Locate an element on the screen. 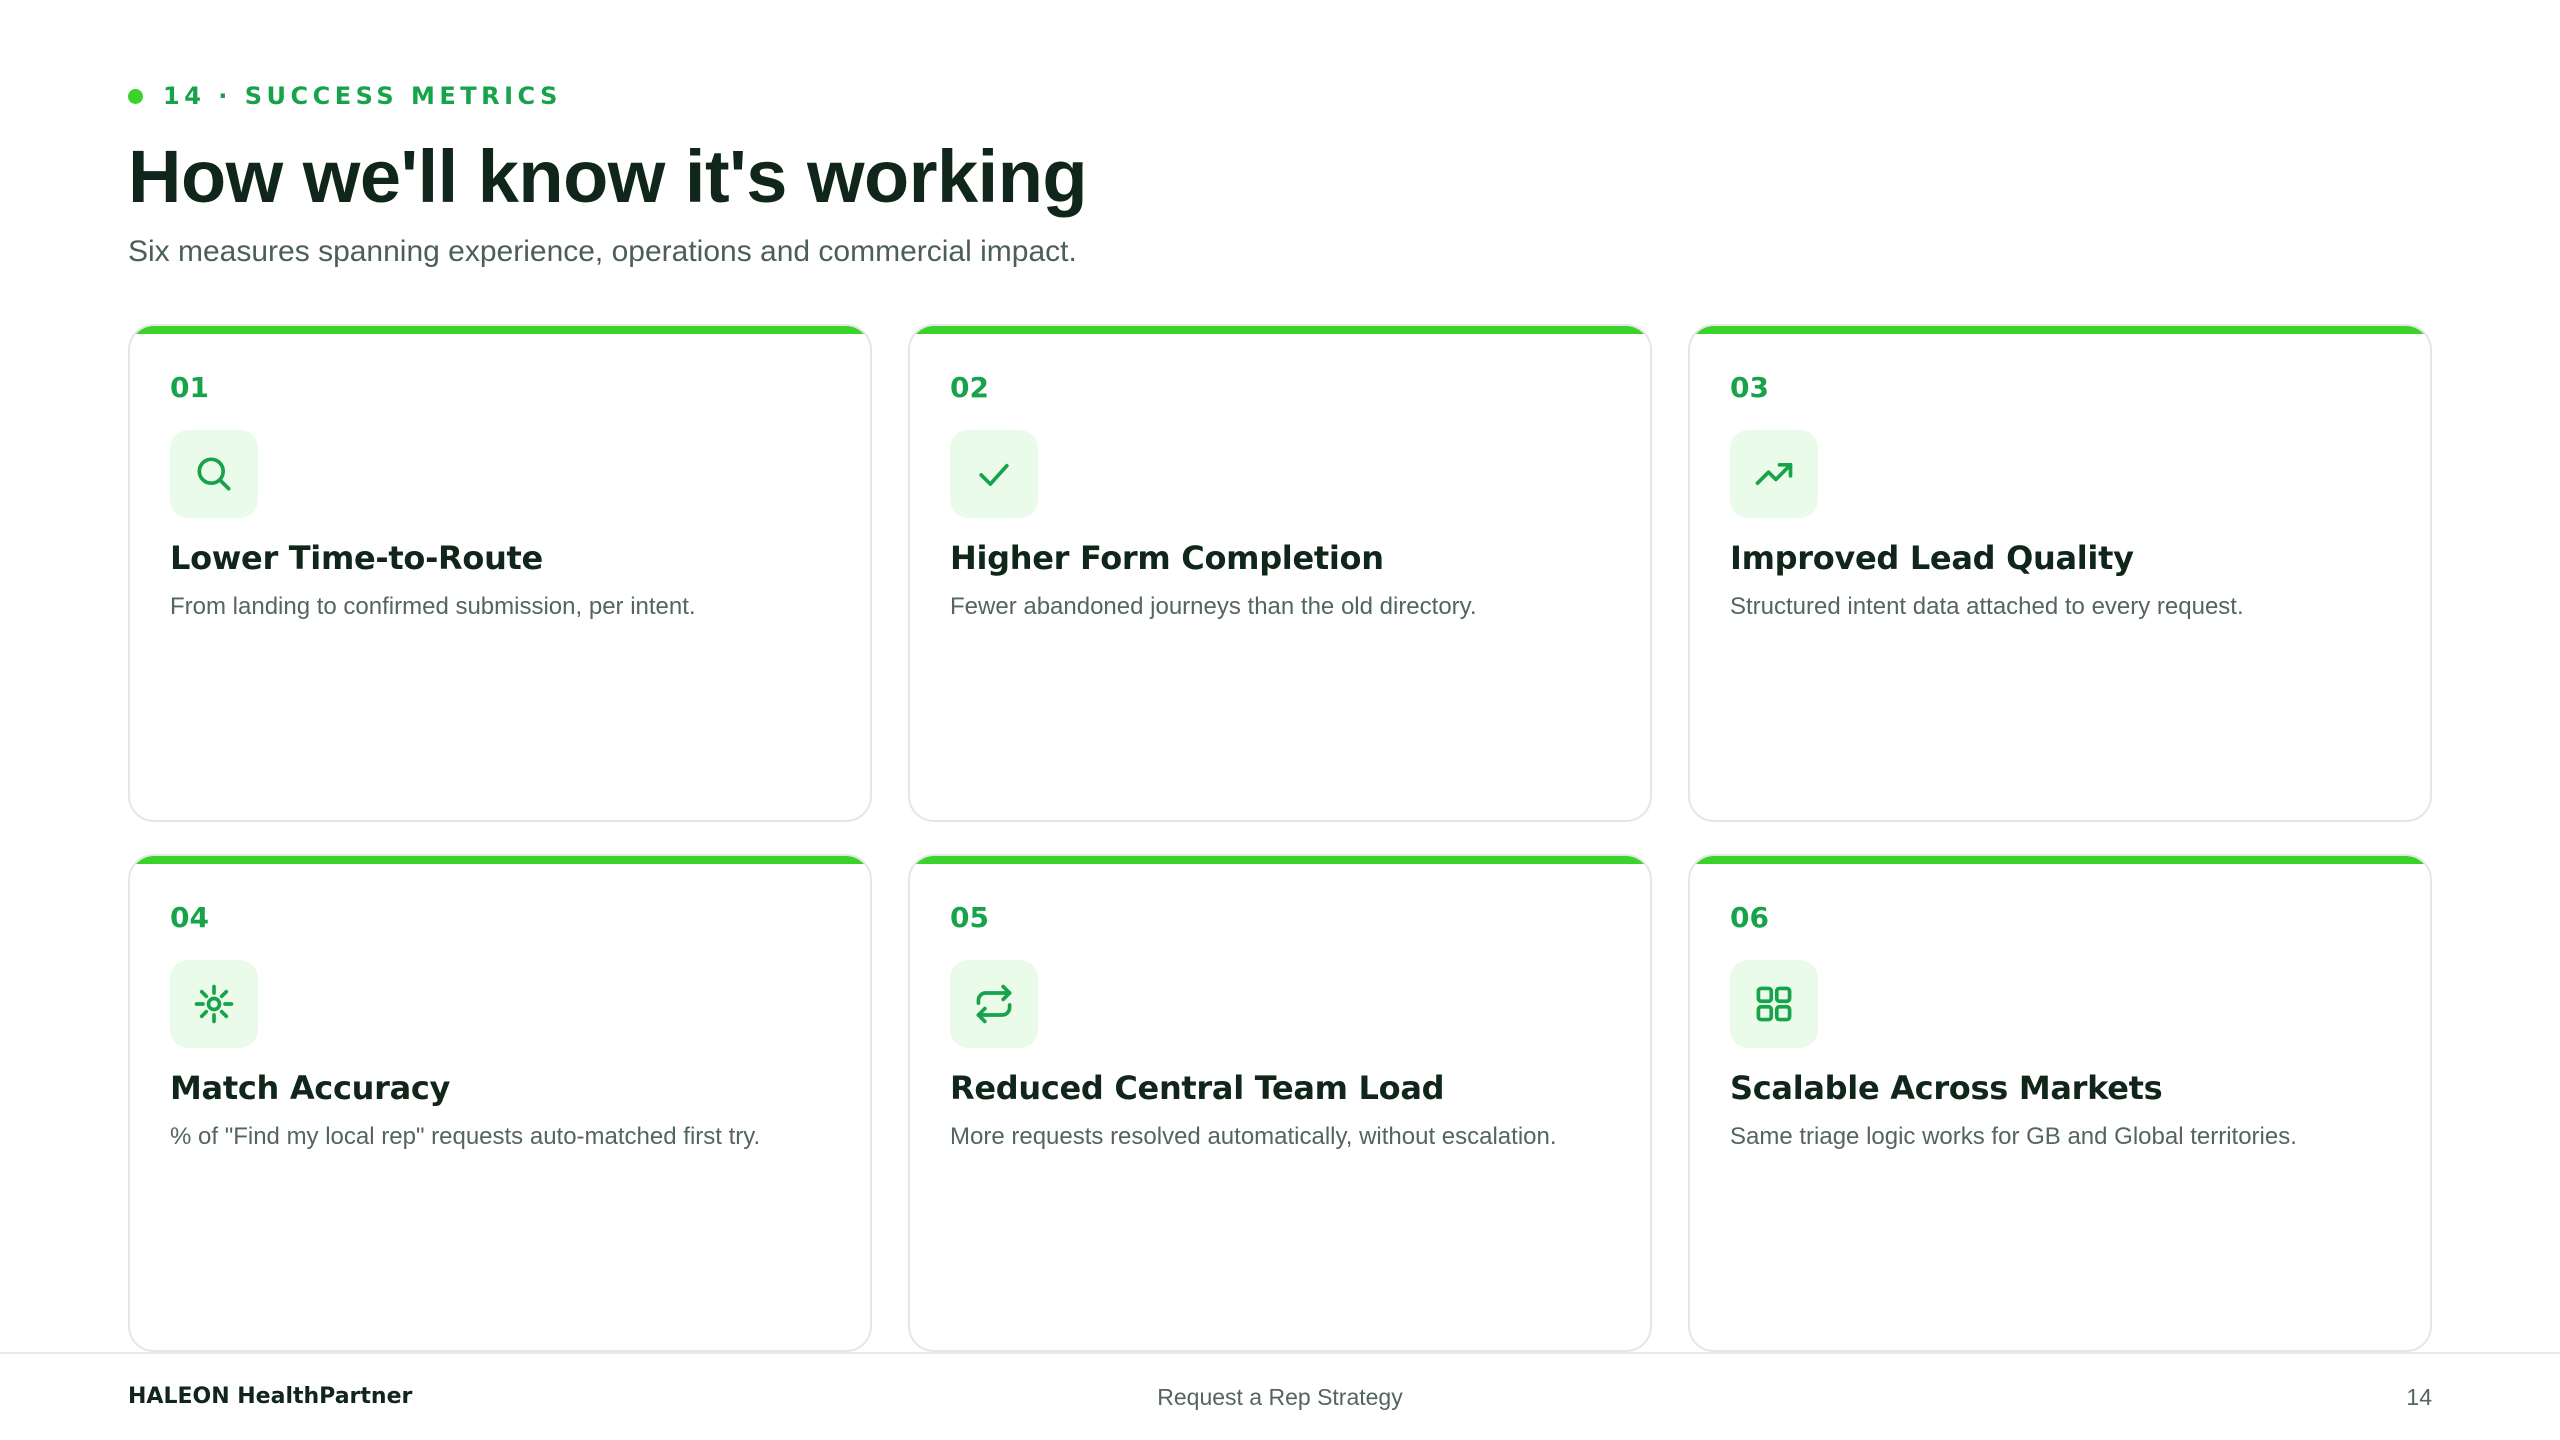 This screenshot has width=2560, height=1440. section-eyebrow: 14 · SUCCESS METRICS is located at coordinates (345, 96).